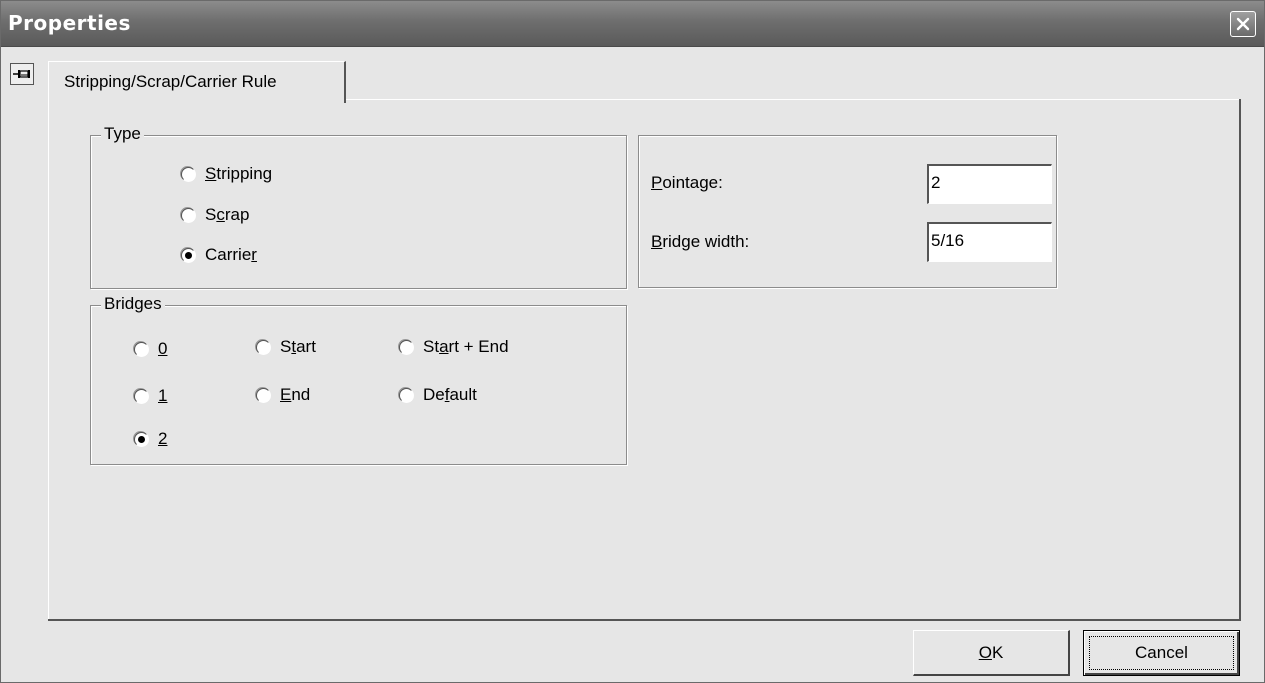  I want to click on bridge-width-label: Bridge width:, so click(700, 241).